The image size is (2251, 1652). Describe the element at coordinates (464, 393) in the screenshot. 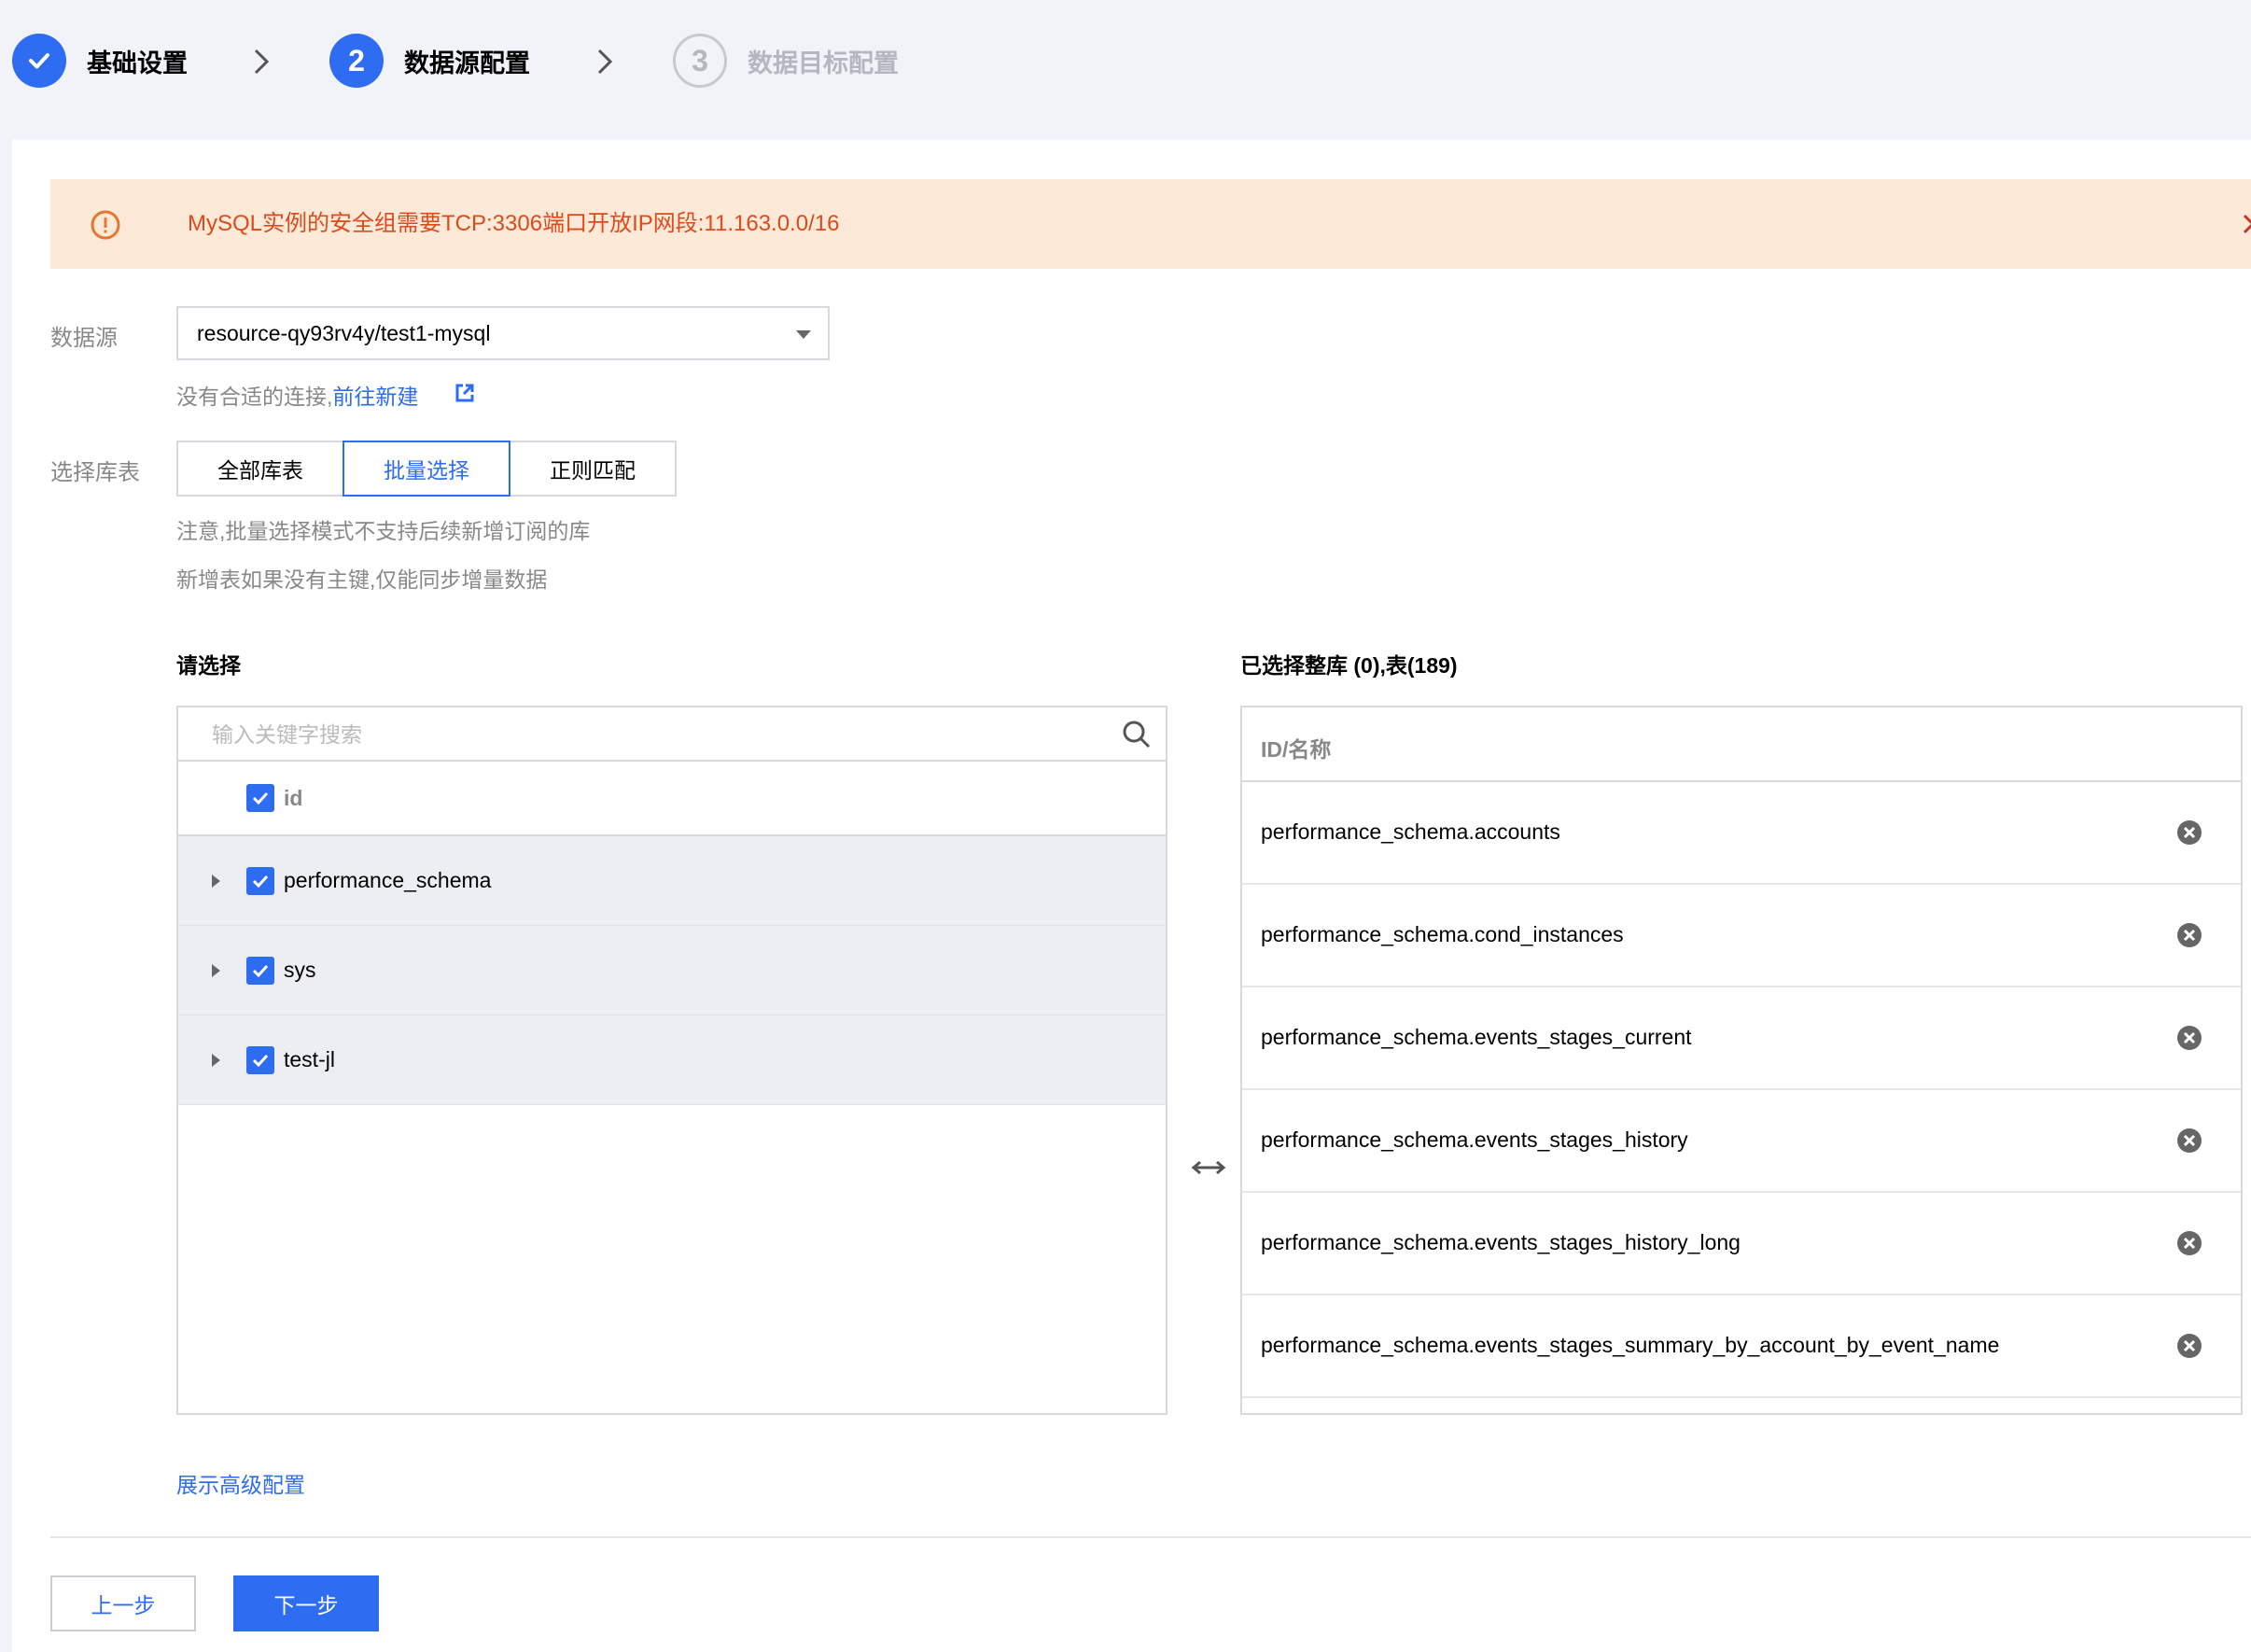

I see `external-link-icon` at that location.